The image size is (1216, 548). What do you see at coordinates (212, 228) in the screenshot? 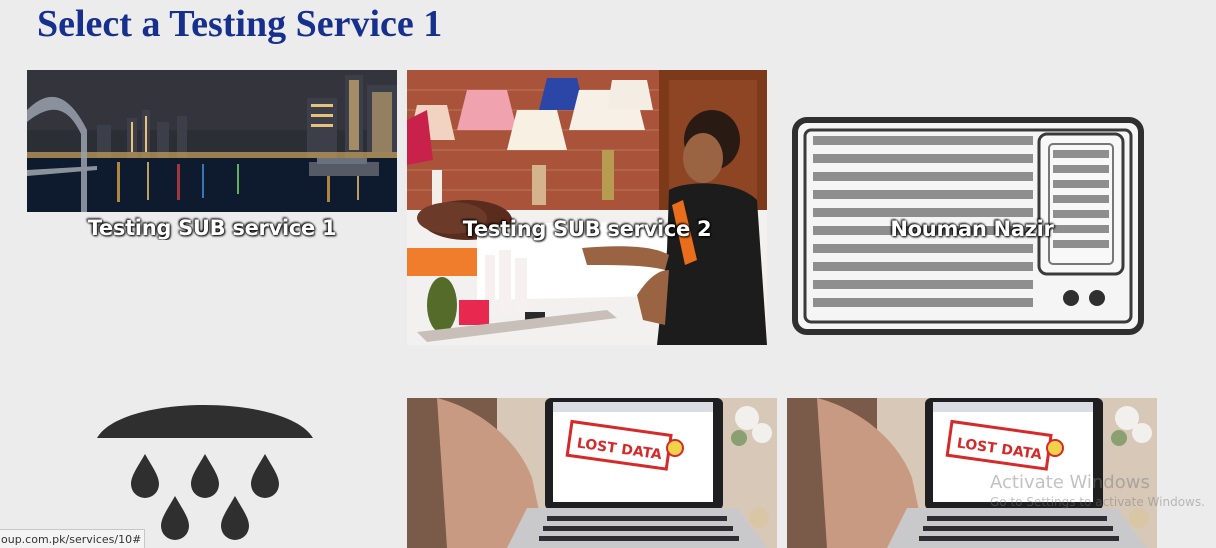
I see `service-card-label: Testing SUB service 1` at bounding box center [212, 228].